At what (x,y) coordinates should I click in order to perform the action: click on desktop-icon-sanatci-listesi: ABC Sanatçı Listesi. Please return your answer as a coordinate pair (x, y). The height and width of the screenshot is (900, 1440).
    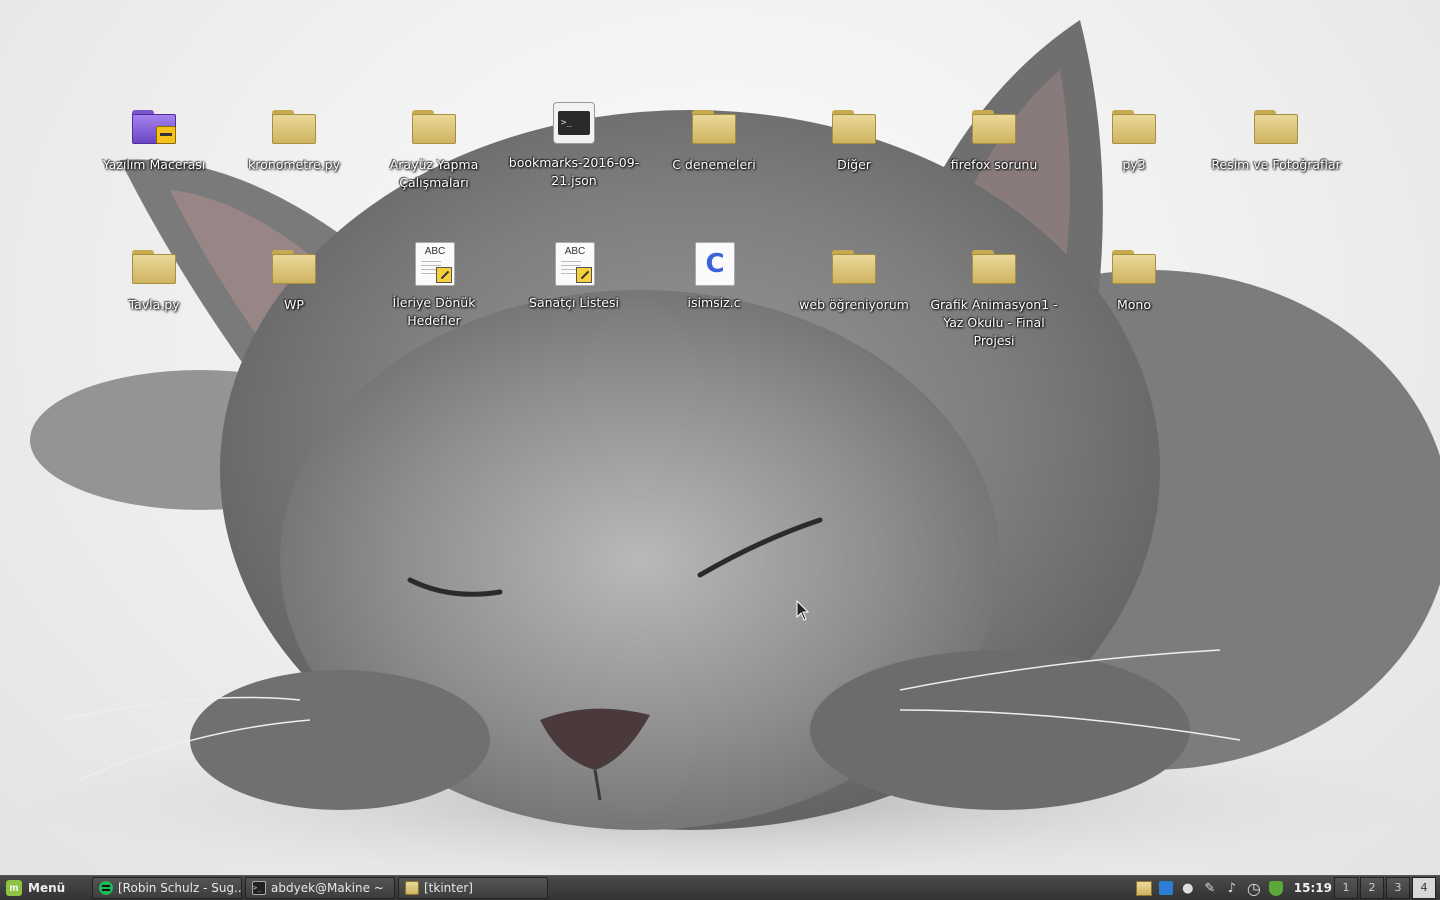
    Looking at the image, I should click on (574, 277).